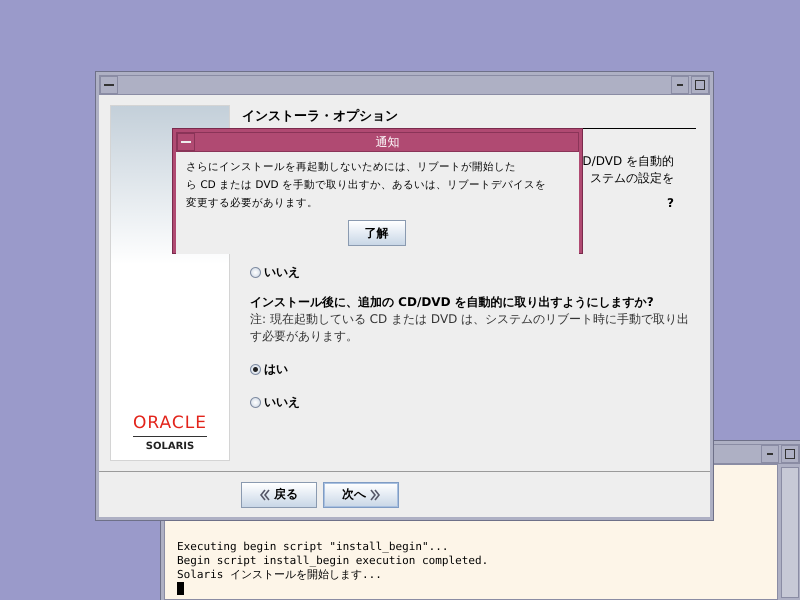 The height and width of the screenshot is (600, 800). I want to click on ok-button: 了解, so click(377, 233).